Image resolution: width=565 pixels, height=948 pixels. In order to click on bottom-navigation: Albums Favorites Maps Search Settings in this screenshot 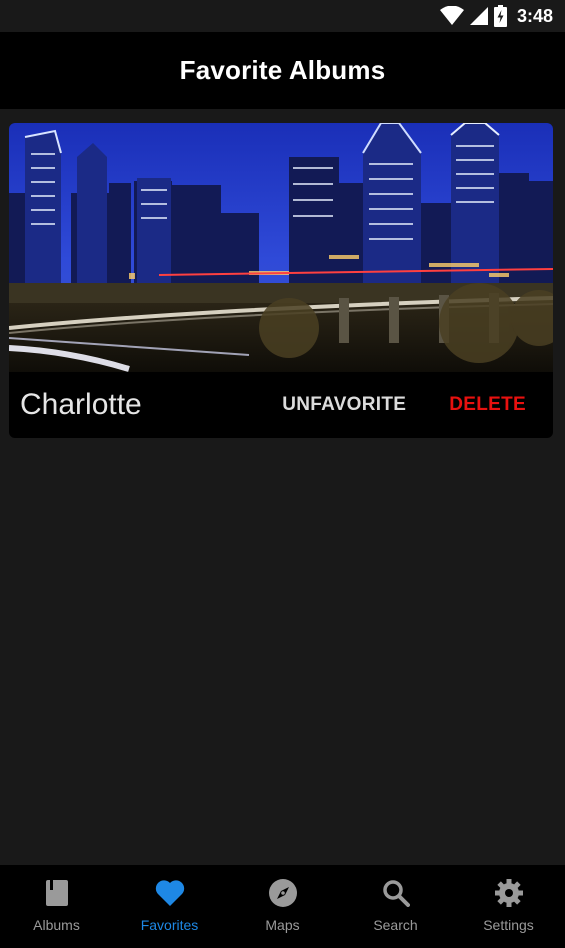, I will do `click(282, 906)`.